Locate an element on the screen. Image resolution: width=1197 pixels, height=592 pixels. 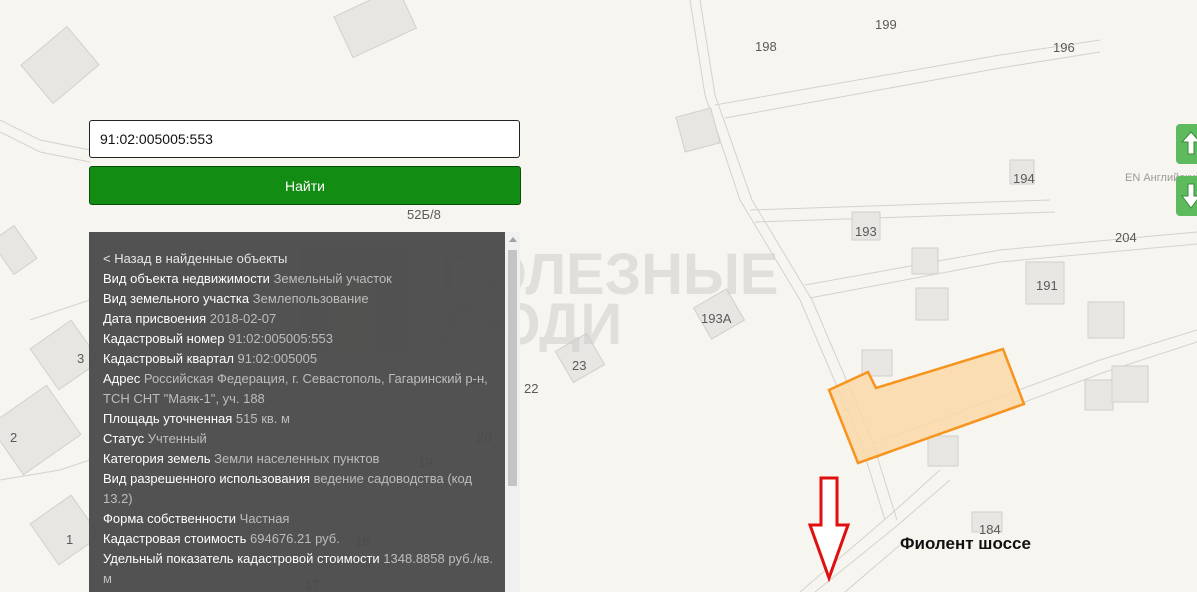
info-row-key: Категория земель is located at coordinates (157, 458).